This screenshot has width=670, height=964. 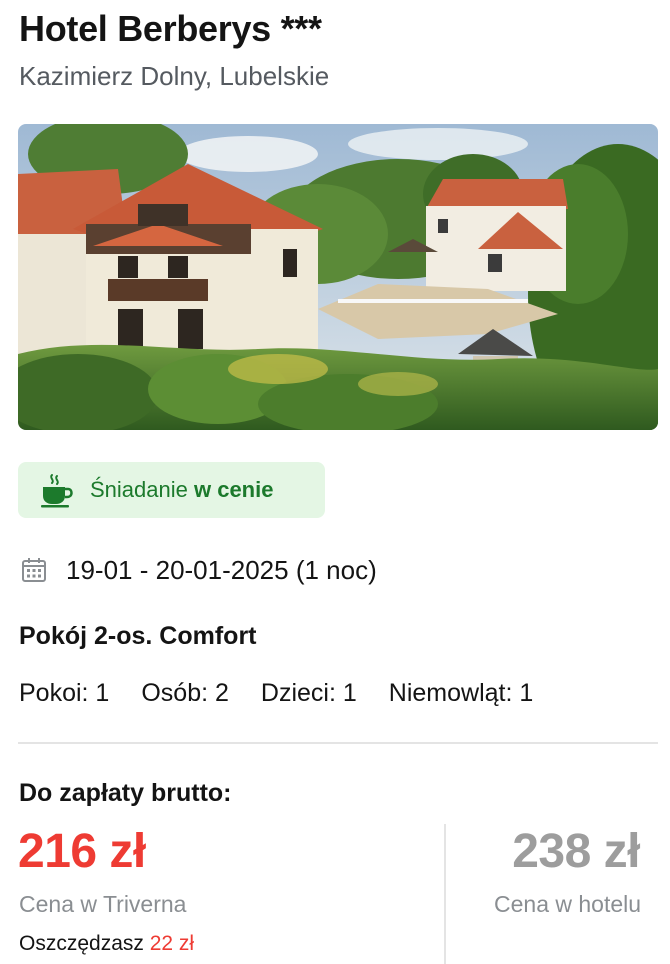 What do you see at coordinates (568, 904) in the screenshot?
I see `price-hotel-caption: Cena w hotelu` at bounding box center [568, 904].